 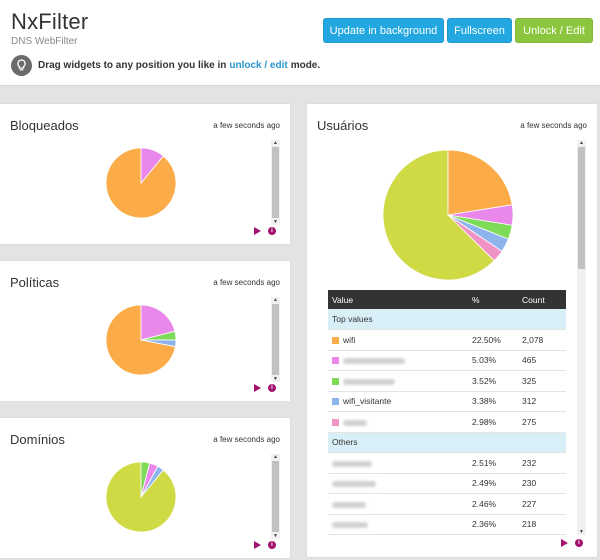 I want to click on widget-title: Usuários, so click(x=343, y=125).